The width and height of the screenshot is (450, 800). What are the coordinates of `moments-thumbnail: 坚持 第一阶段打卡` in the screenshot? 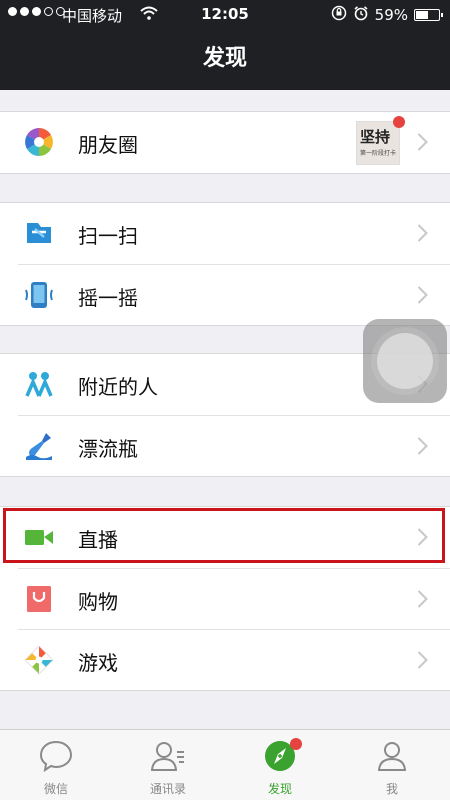 It's located at (380, 140).